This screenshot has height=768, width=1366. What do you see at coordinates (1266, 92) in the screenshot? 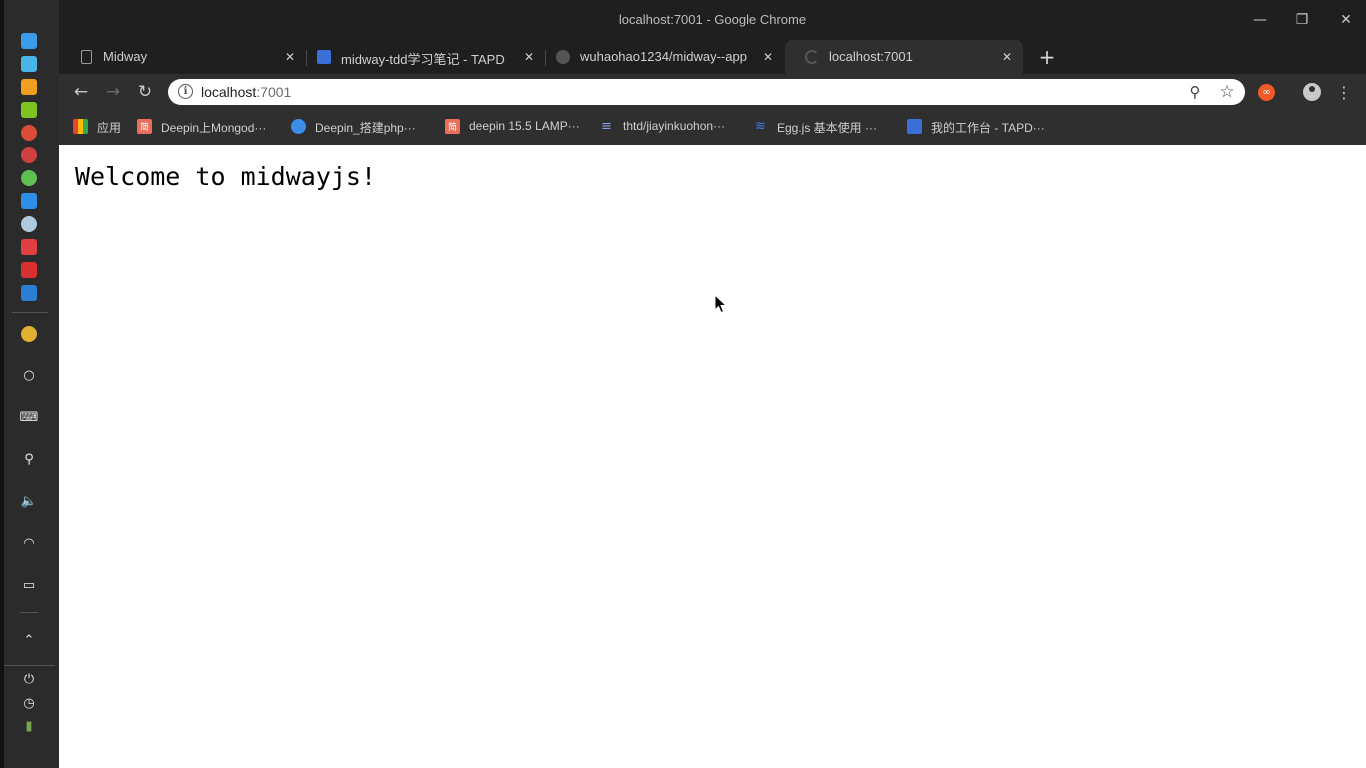
I see `extension-icon: ∞` at bounding box center [1266, 92].